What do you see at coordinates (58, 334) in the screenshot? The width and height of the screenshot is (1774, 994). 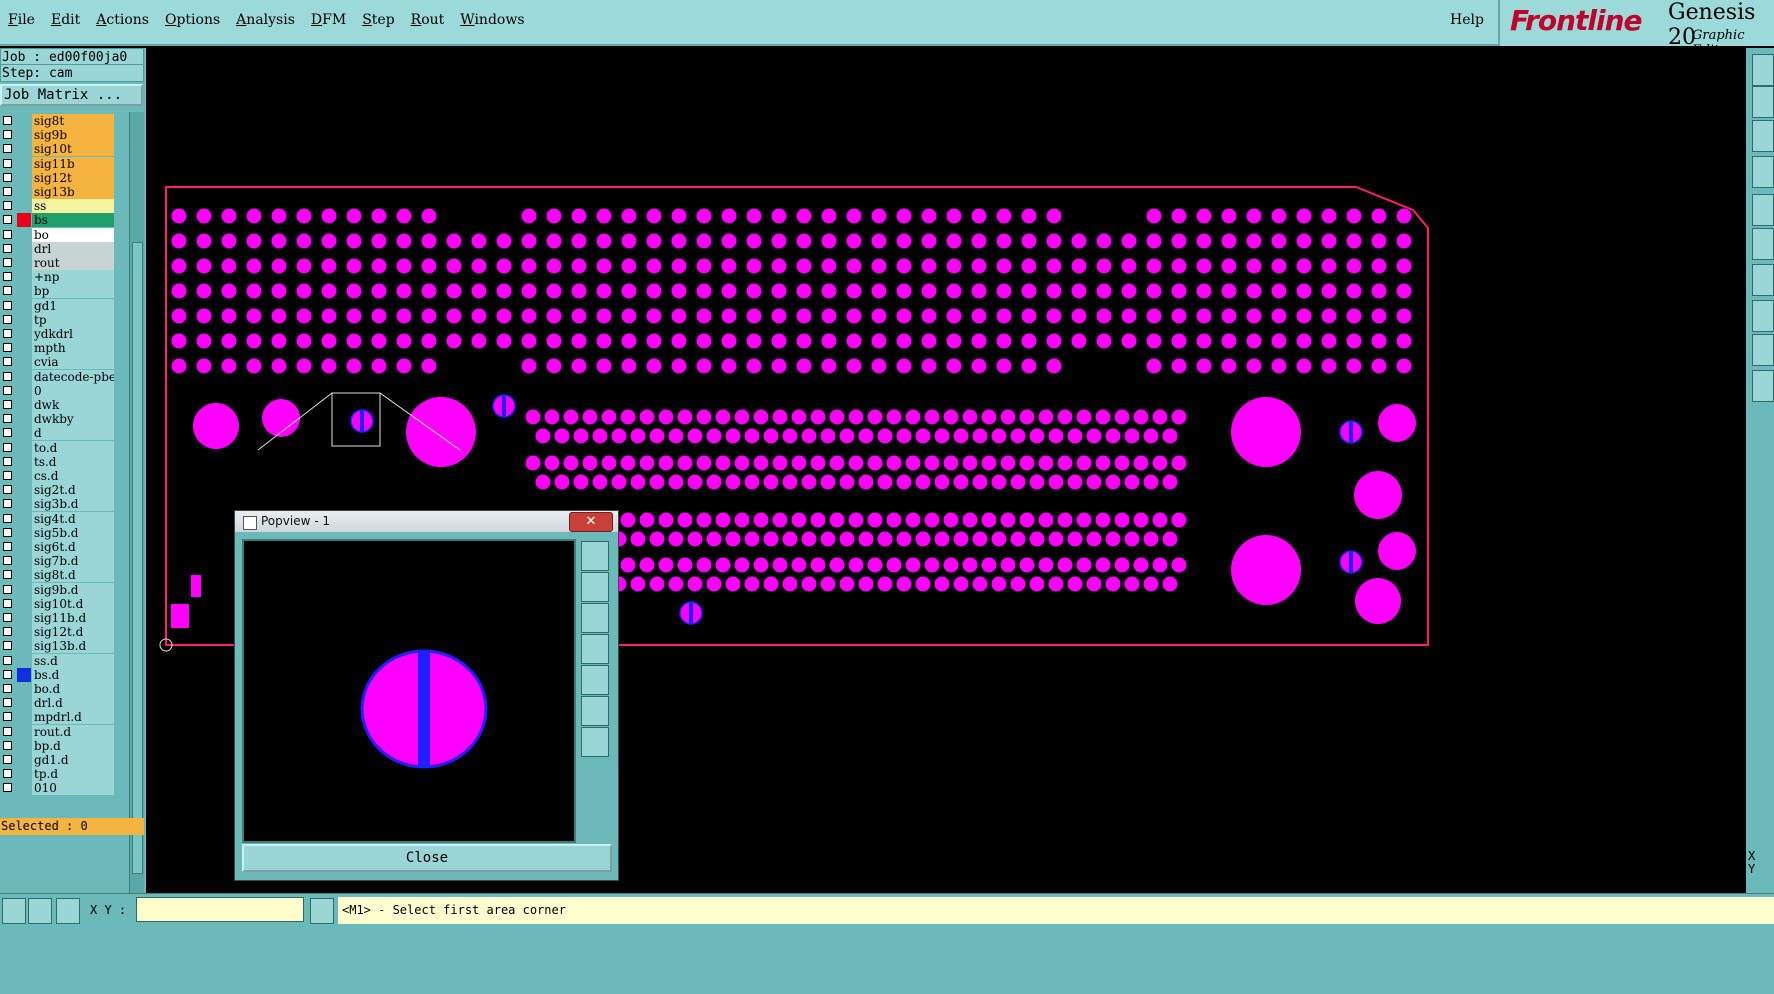 I see `layer-row: ydkdrl` at bounding box center [58, 334].